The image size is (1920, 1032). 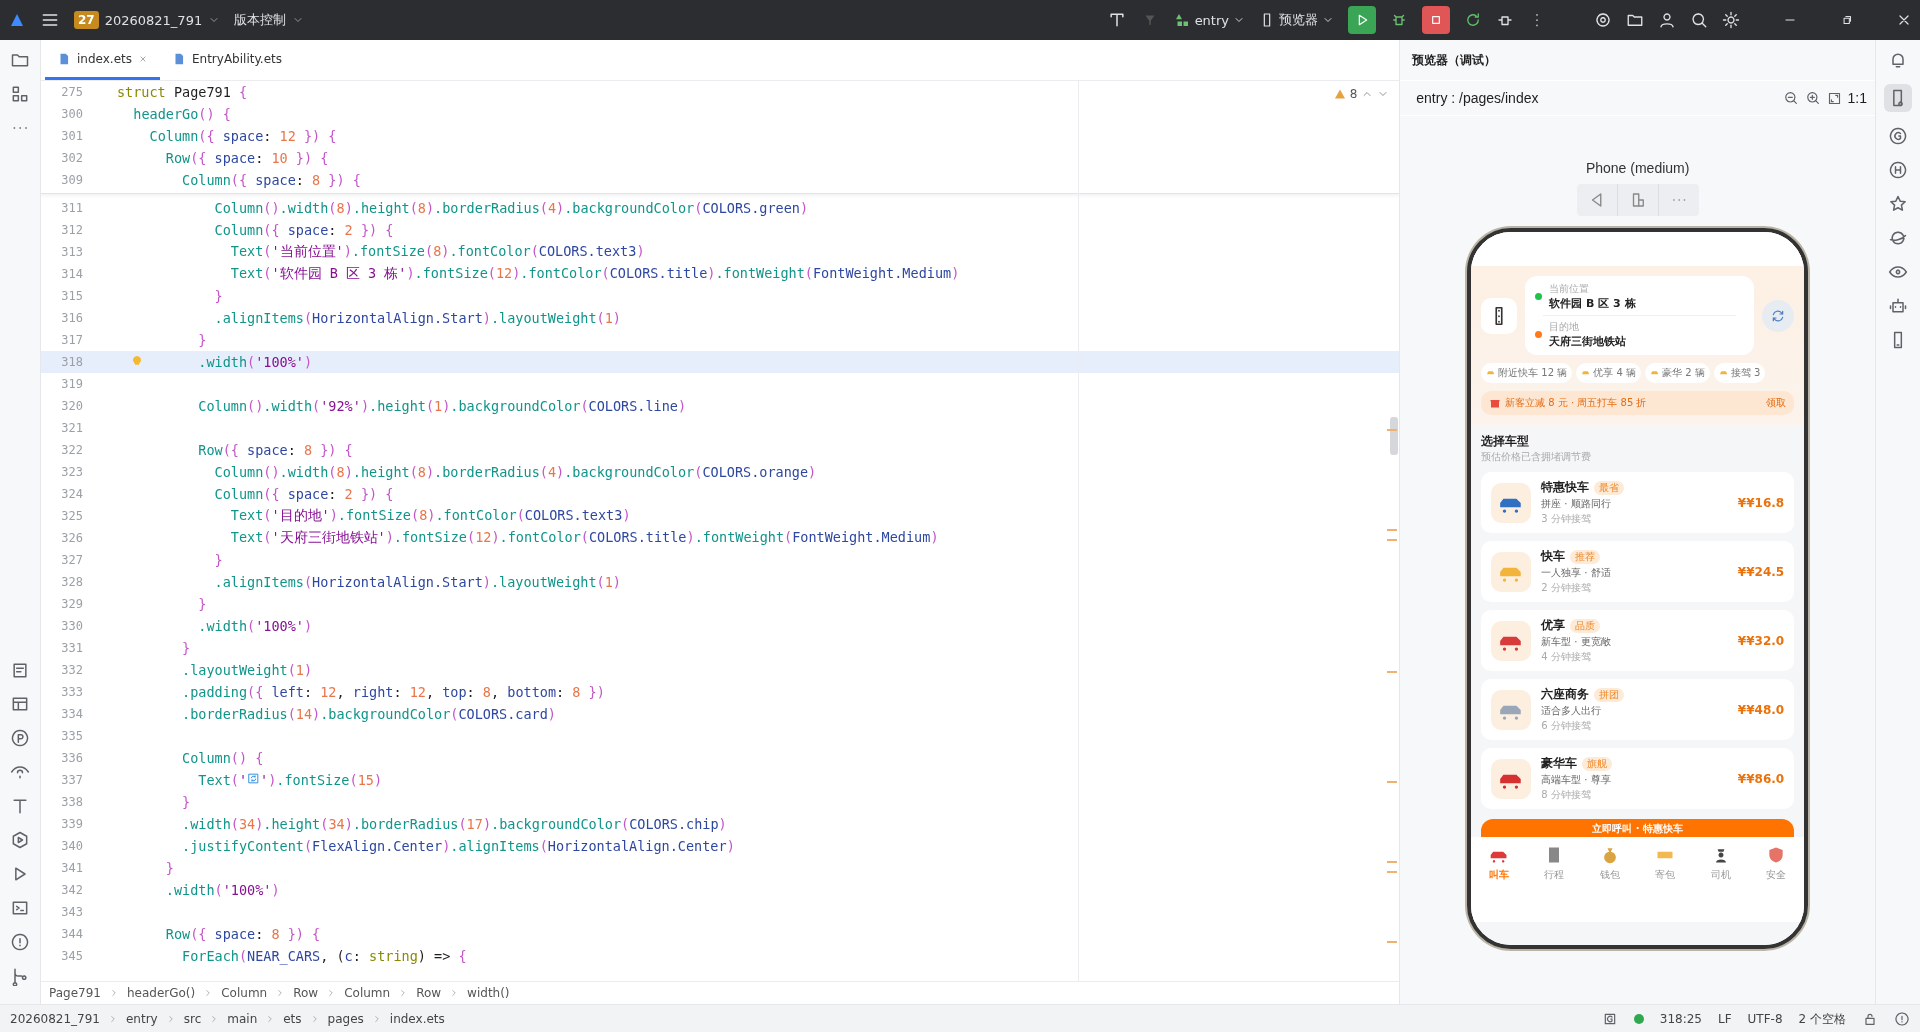 What do you see at coordinates (20, 908) in the screenshot?
I see `terminal-icon` at bounding box center [20, 908].